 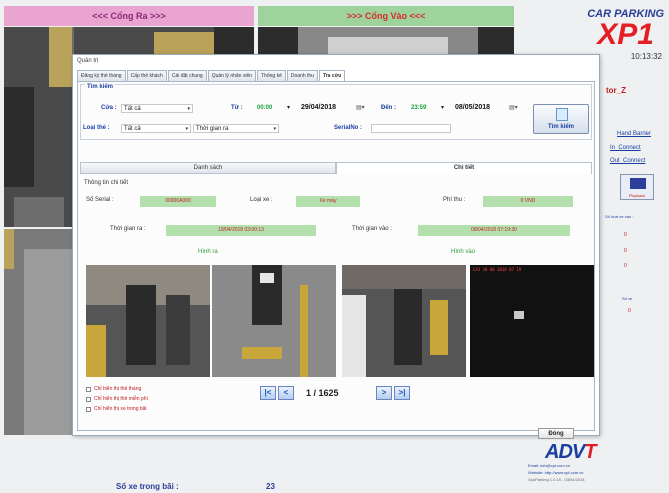 What do you see at coordinates (96, 128) in the screenshot?
I see `card-type-label: Loại thẻ :` at bounding box center [96, 128].